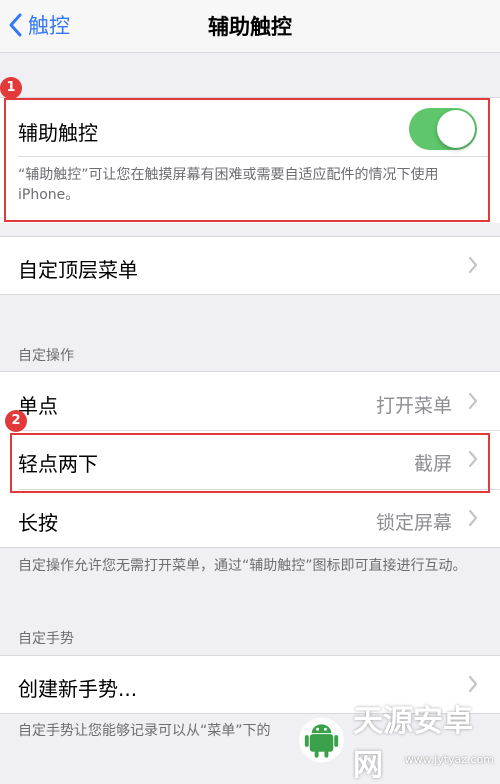  What do you see at coordinates (38, 523) in the screenshot?
I see `long-press-label: 长按` at bounding box center [38, 523].